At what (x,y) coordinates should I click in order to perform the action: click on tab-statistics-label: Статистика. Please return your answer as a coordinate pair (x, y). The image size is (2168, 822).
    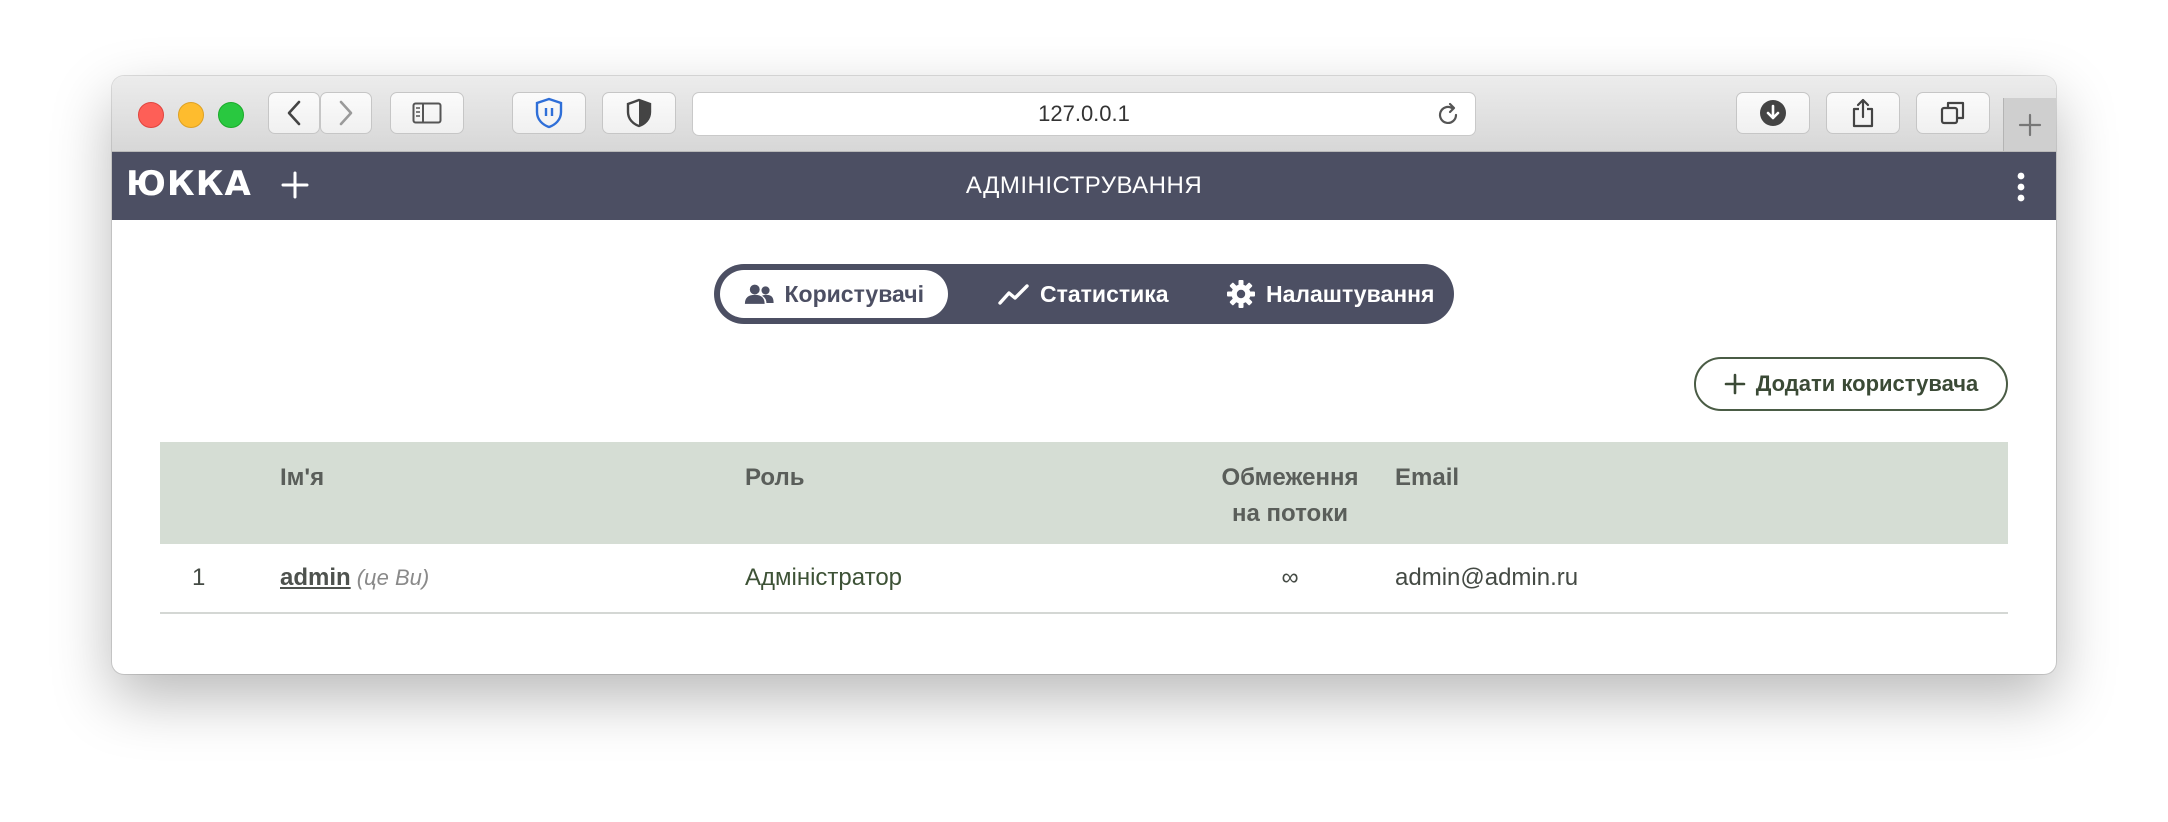
    Looking at the image, I should click on (1104, 293).